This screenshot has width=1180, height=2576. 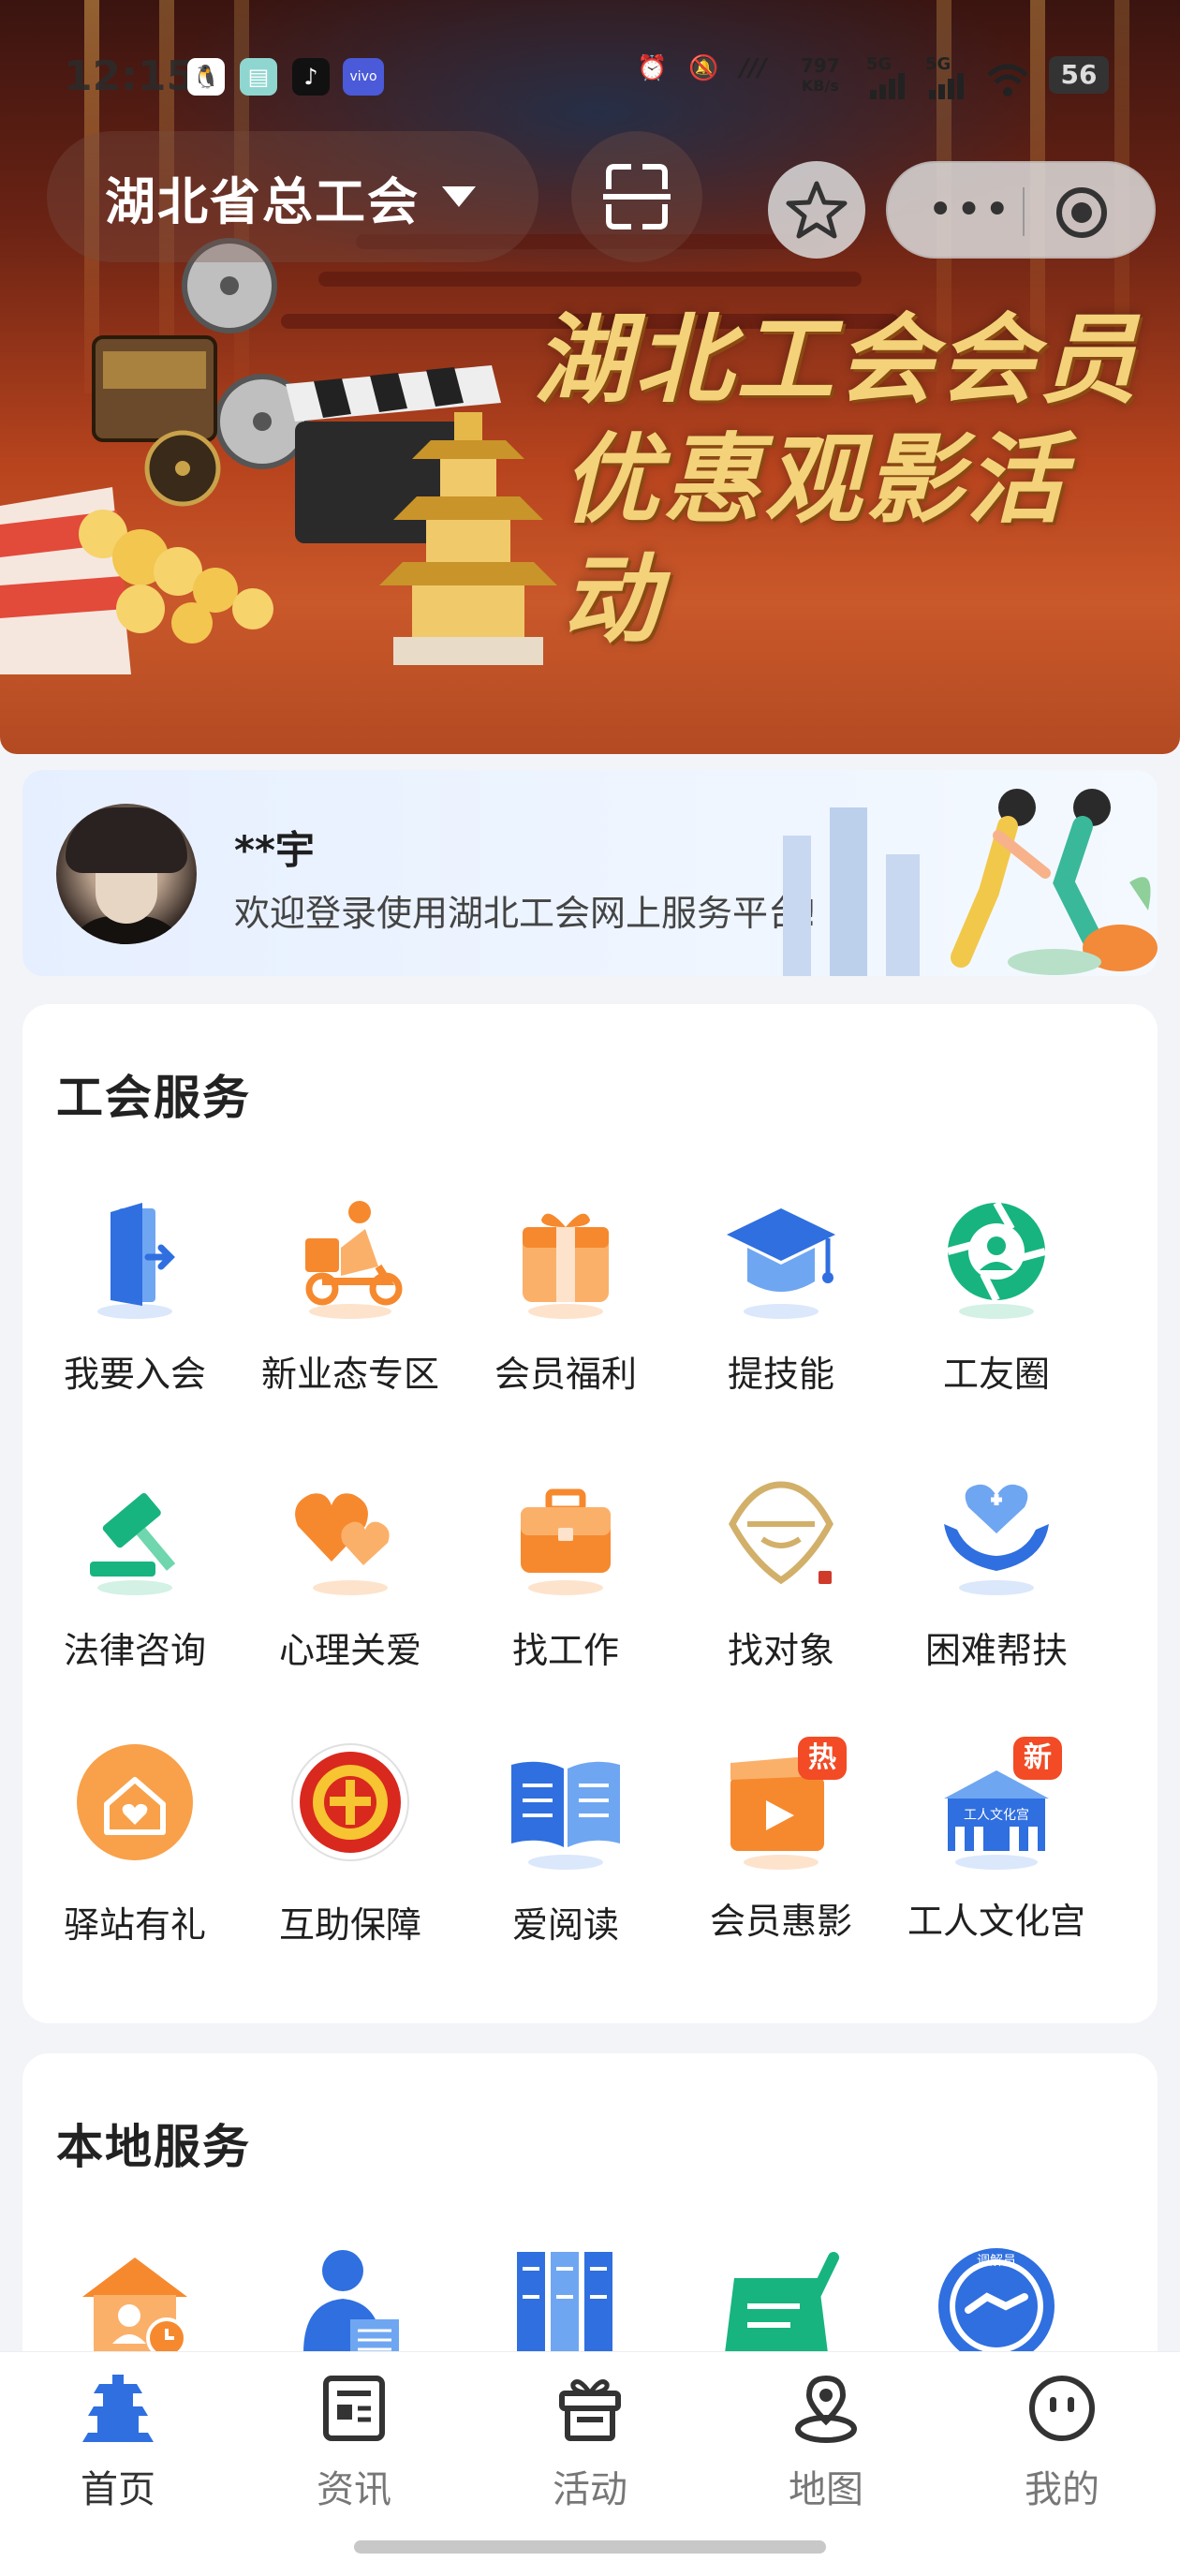 What do you see at coordinates (566, 1541) in the screenshot?
I see `briefcase-icon` at bounding box center [566, 1541].